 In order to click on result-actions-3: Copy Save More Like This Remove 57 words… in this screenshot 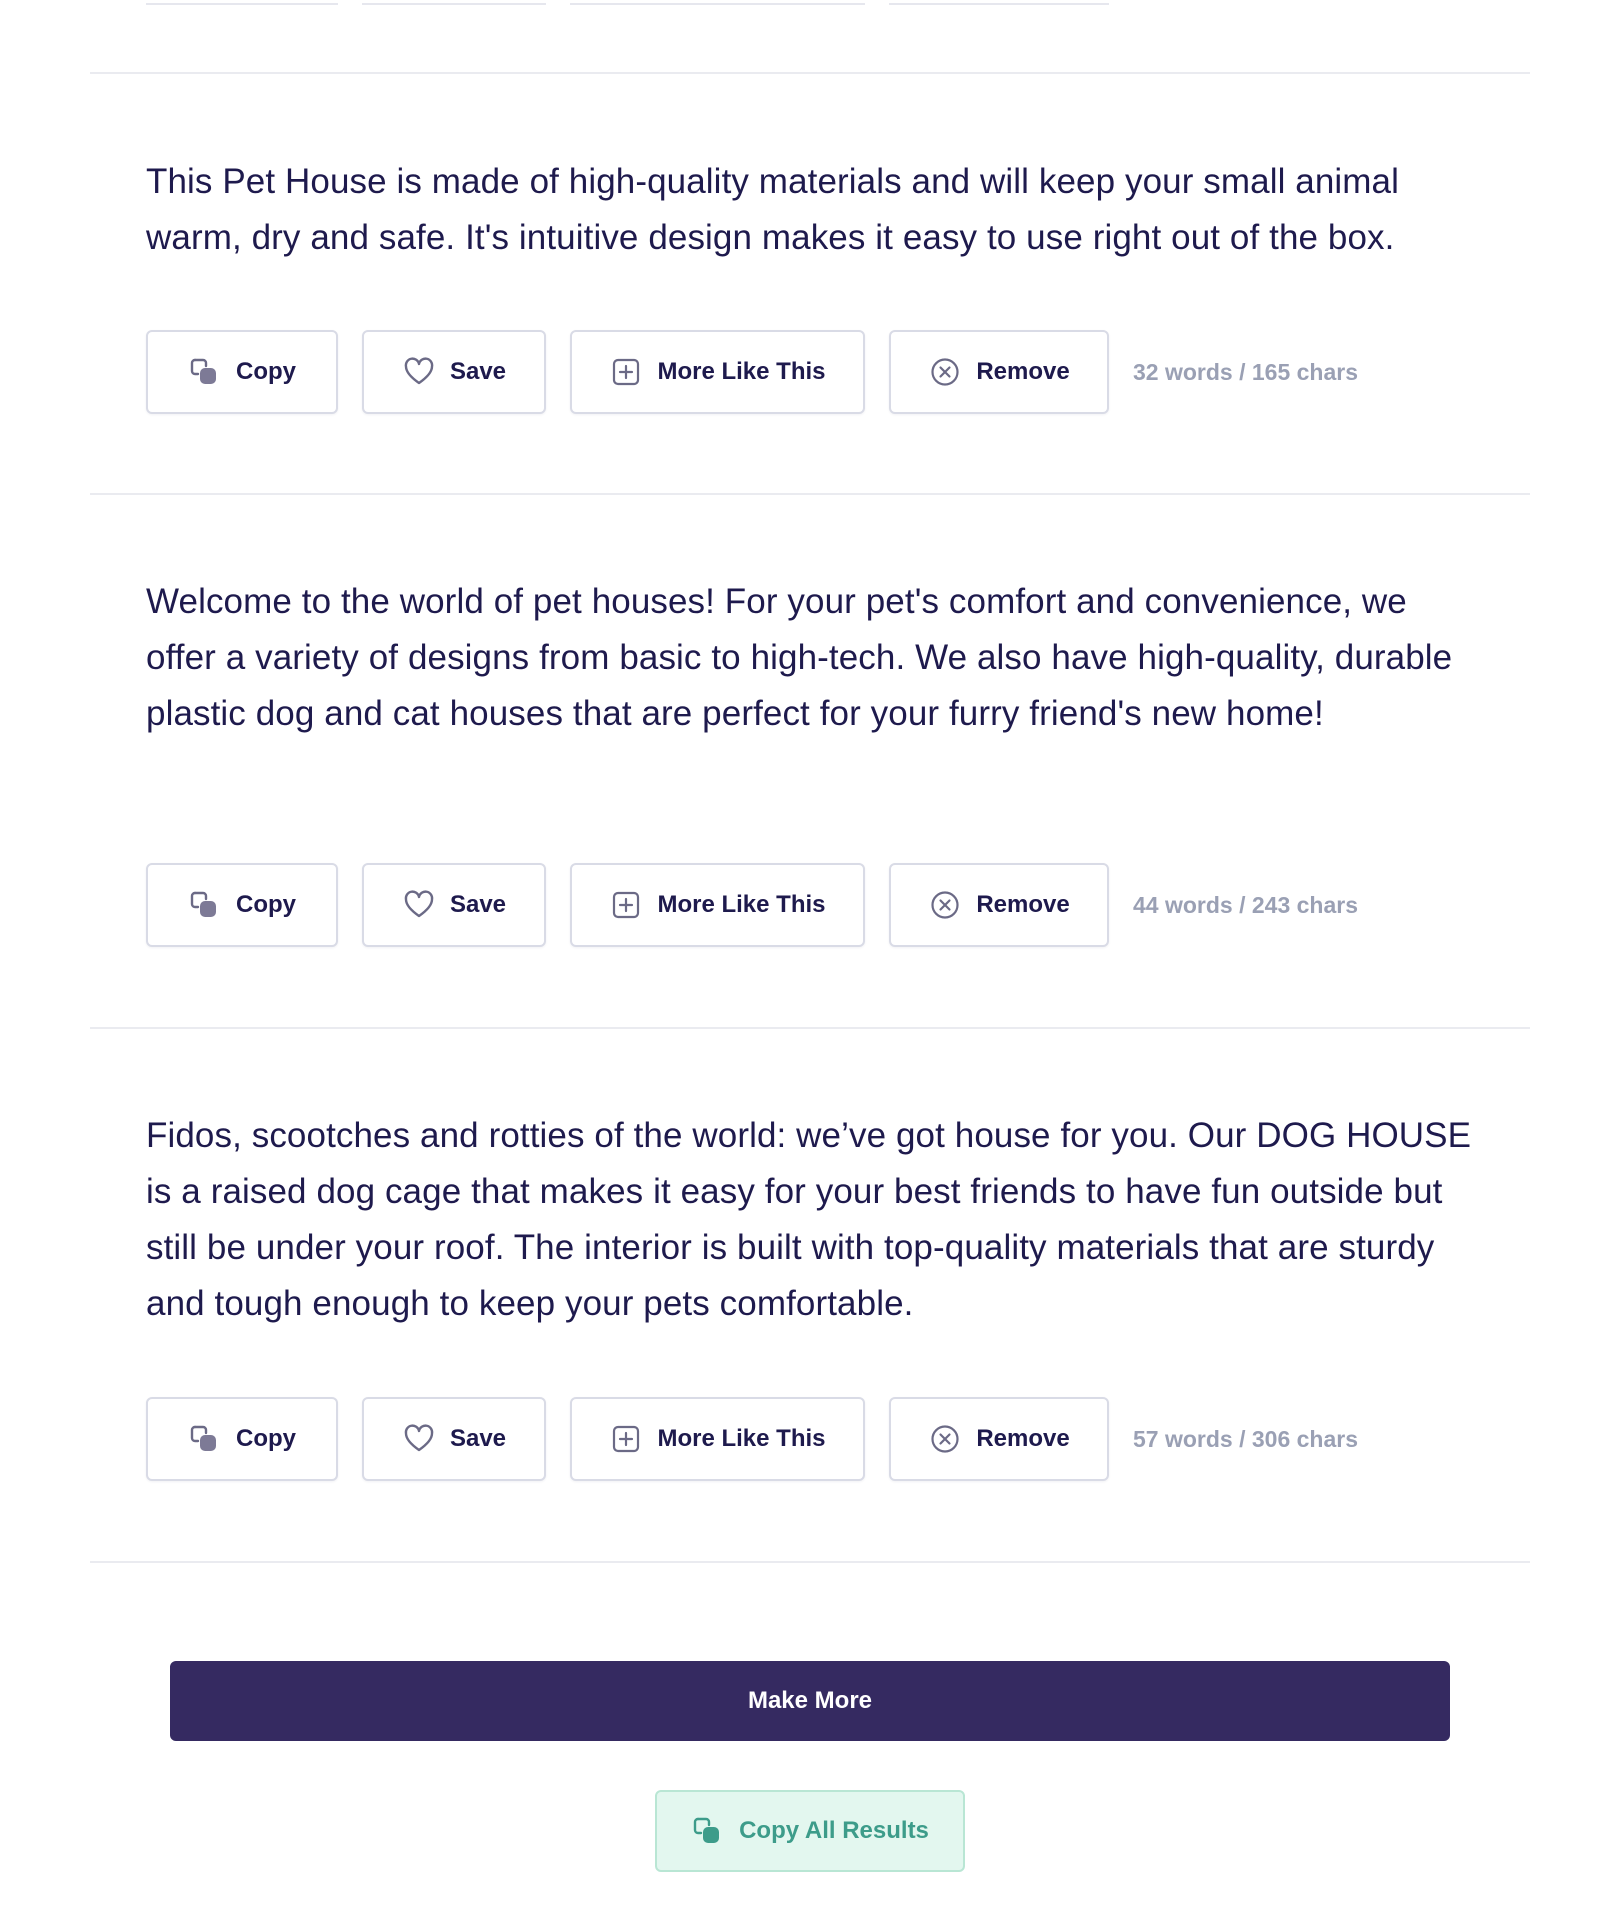, I will do `click(752, 1439)`.